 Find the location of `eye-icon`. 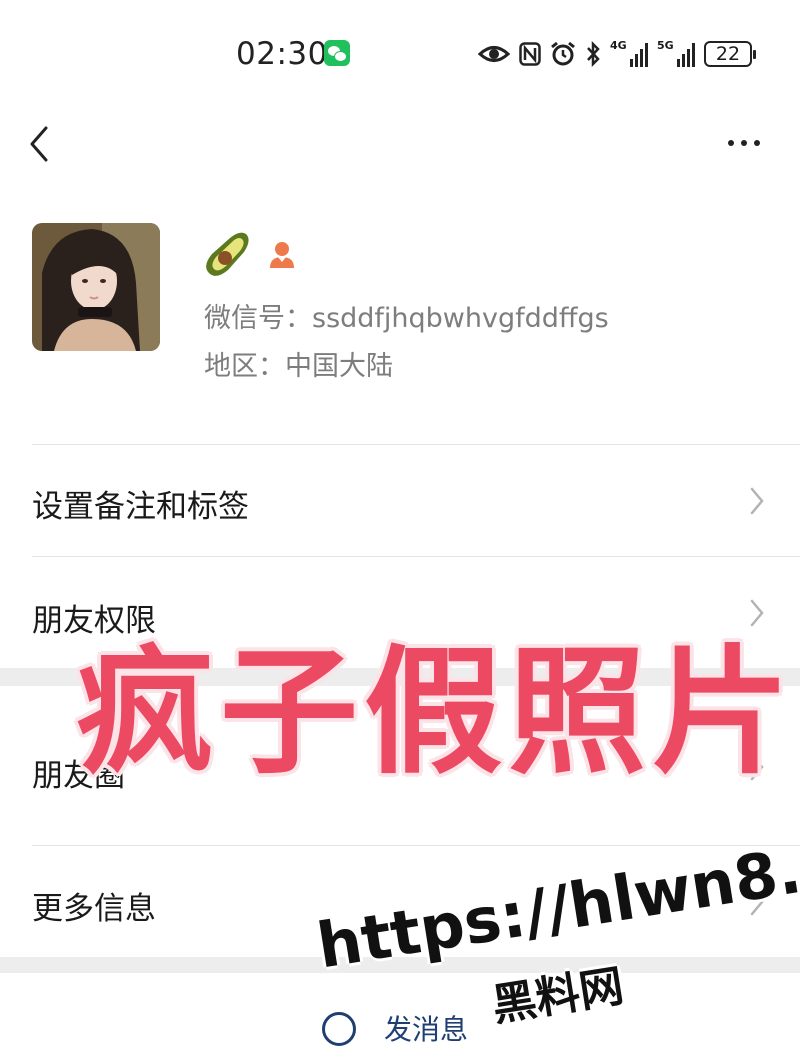

eye-icon is located at coordinates (494, 54).